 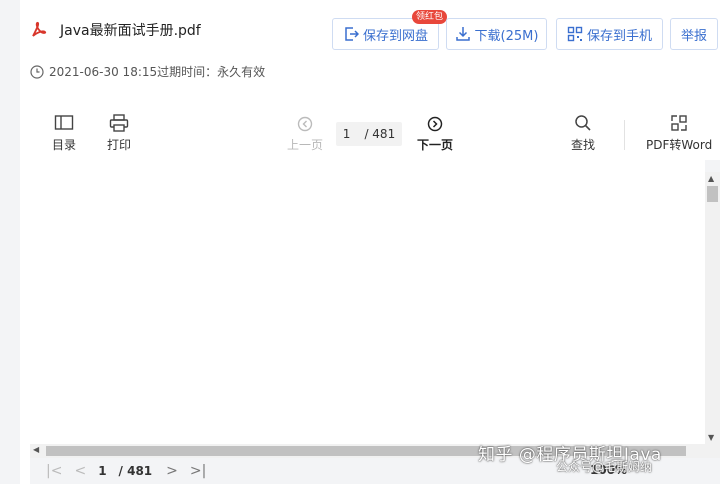 What do you see at coordinates (64, 133) in the screenshot?
I see `toc-button: 目录` at bounding box center [64, 133].